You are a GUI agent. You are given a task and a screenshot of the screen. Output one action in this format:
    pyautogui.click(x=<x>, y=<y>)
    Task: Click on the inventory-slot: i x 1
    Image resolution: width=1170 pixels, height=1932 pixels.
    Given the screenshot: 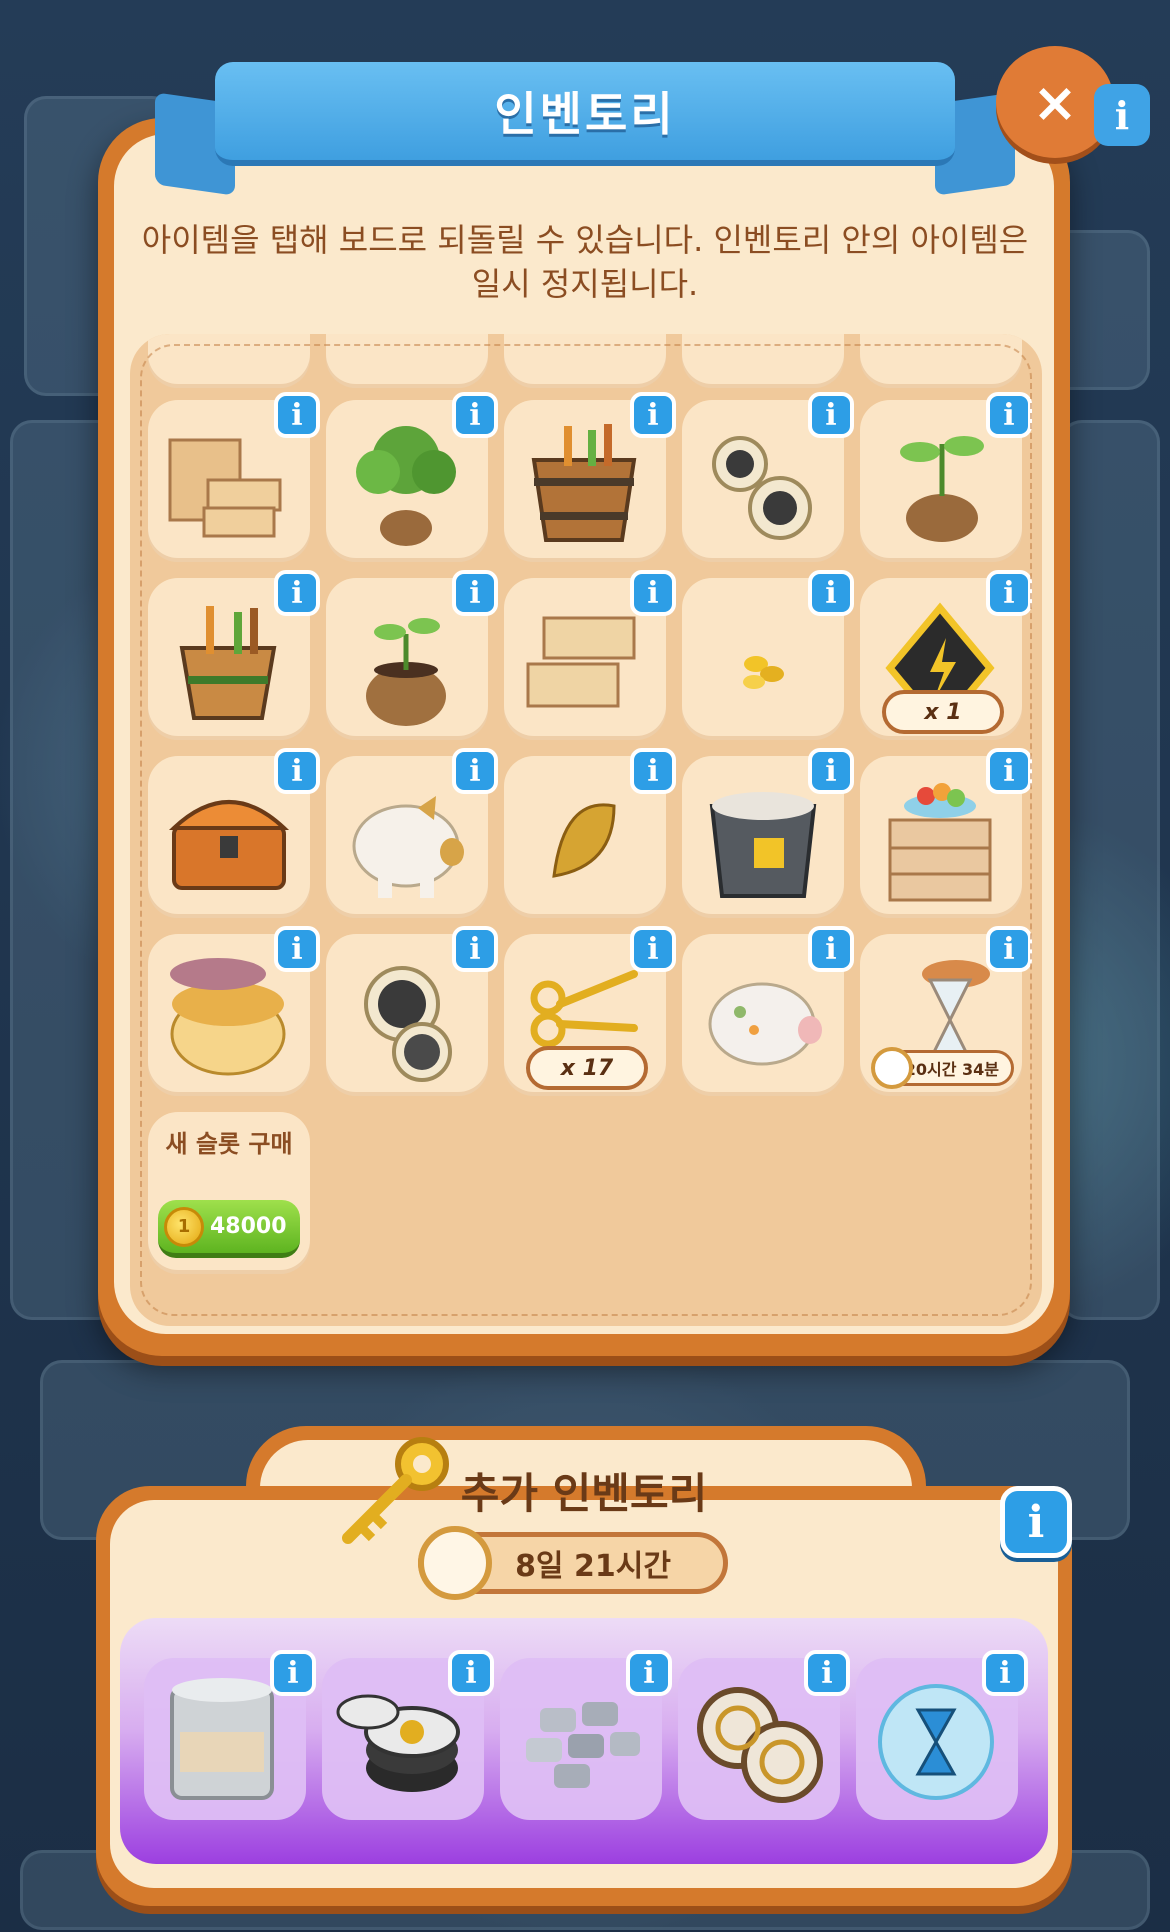 What is the action you would take?
    pyautogui.click(x=946, y=655)
    